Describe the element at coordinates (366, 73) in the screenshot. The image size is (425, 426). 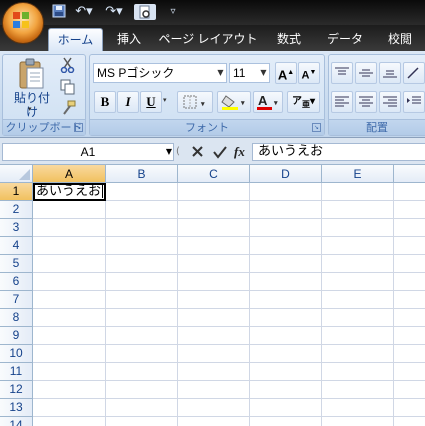
I see `align-middle-icon` at that location.